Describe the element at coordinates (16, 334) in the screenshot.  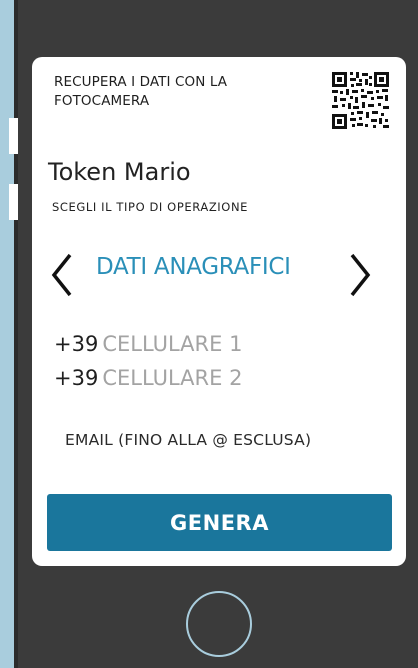
I see `phone-edge-border` at that location.